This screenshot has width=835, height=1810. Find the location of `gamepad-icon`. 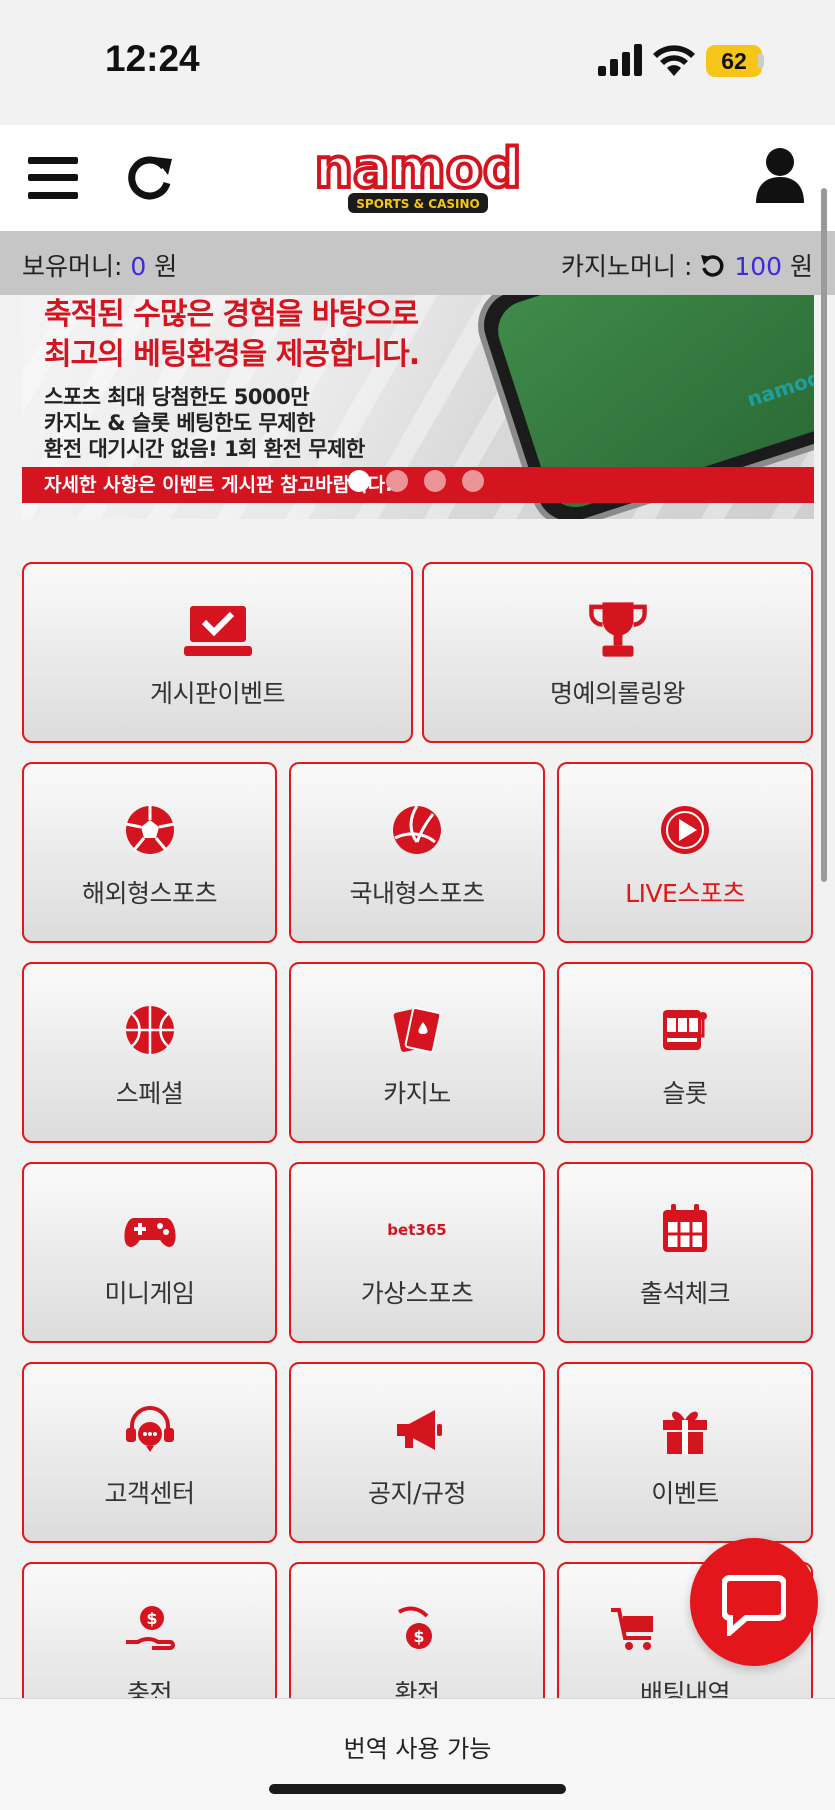

gamepad-icon is located at coordinates (149, 1232).